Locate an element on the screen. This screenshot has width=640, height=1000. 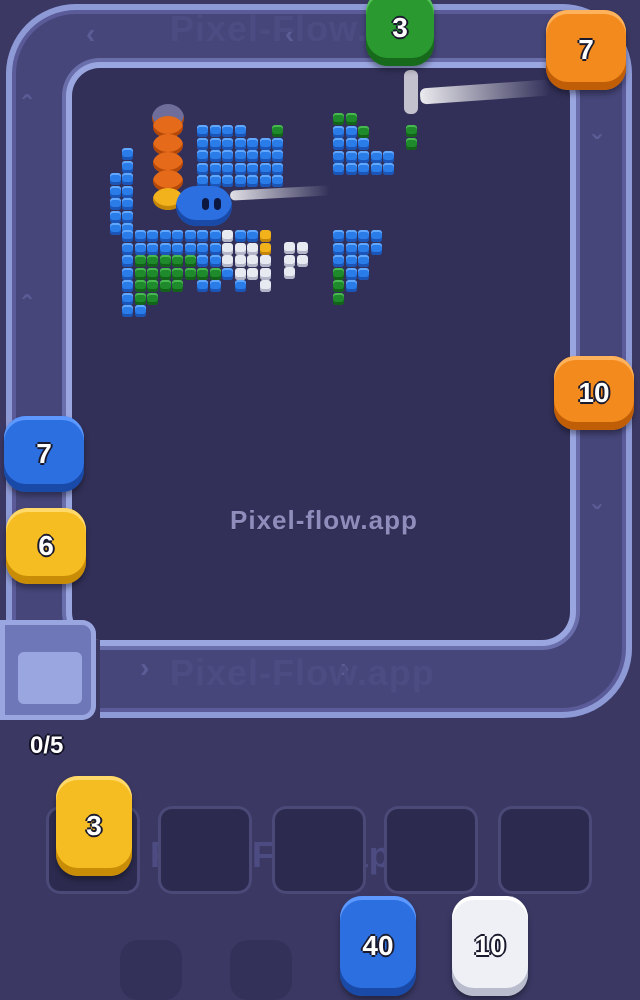
reserve-shooter-white: 10 is located at coordinates (490, 946).